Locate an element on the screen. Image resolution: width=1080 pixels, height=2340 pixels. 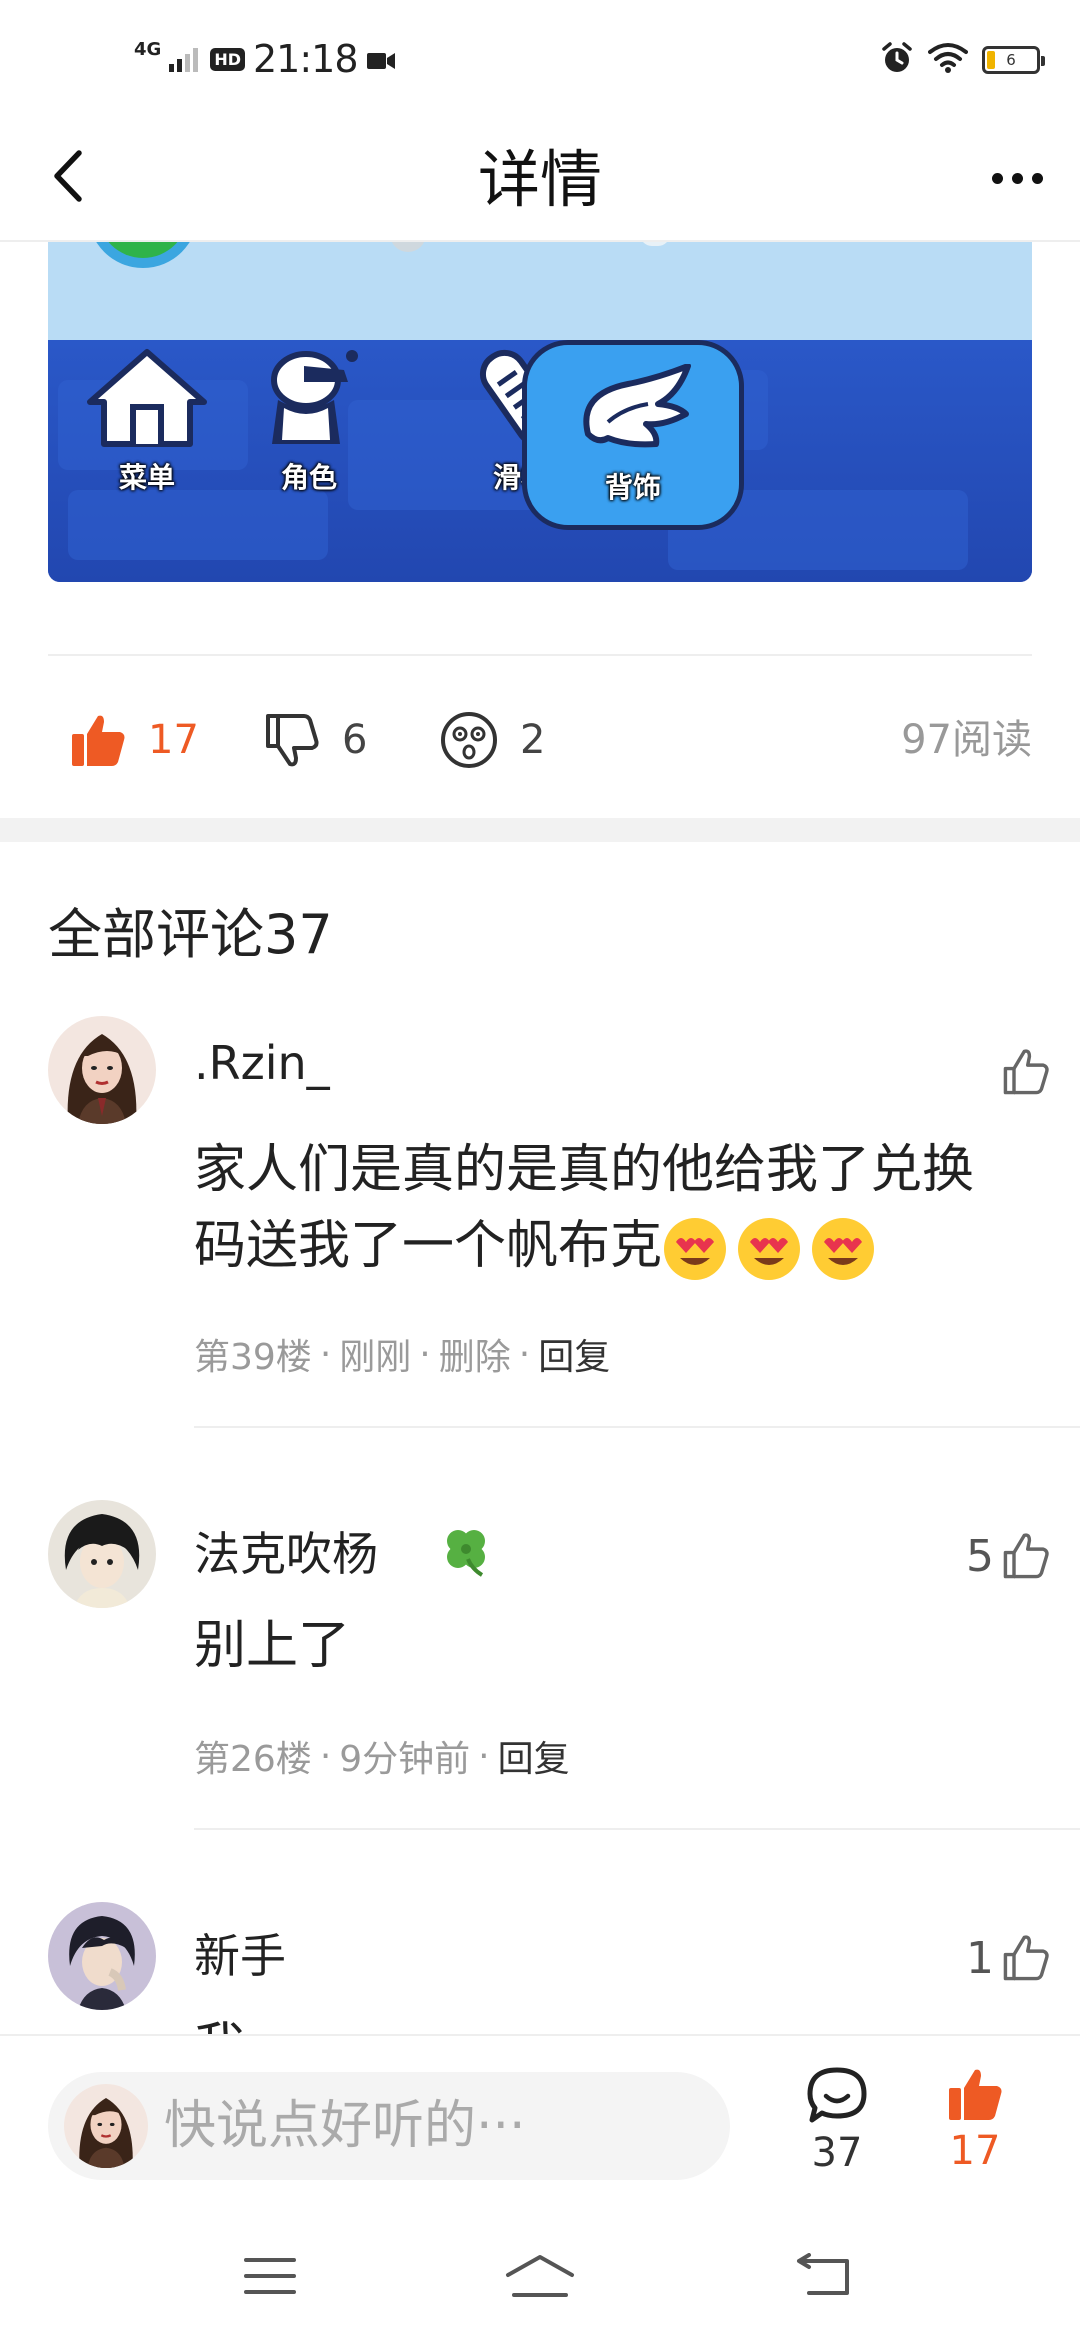
comment-meta: 第39楼 · 刚刚 · 删除 · 回复 is located at coordinates (402, 1354).